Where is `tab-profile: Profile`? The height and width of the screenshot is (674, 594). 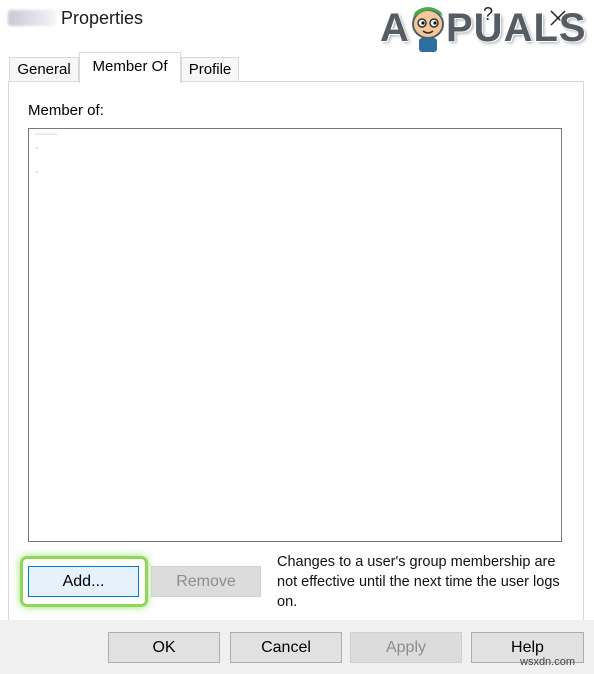
tab-profile: Profile is located at coordinates (210, 69).